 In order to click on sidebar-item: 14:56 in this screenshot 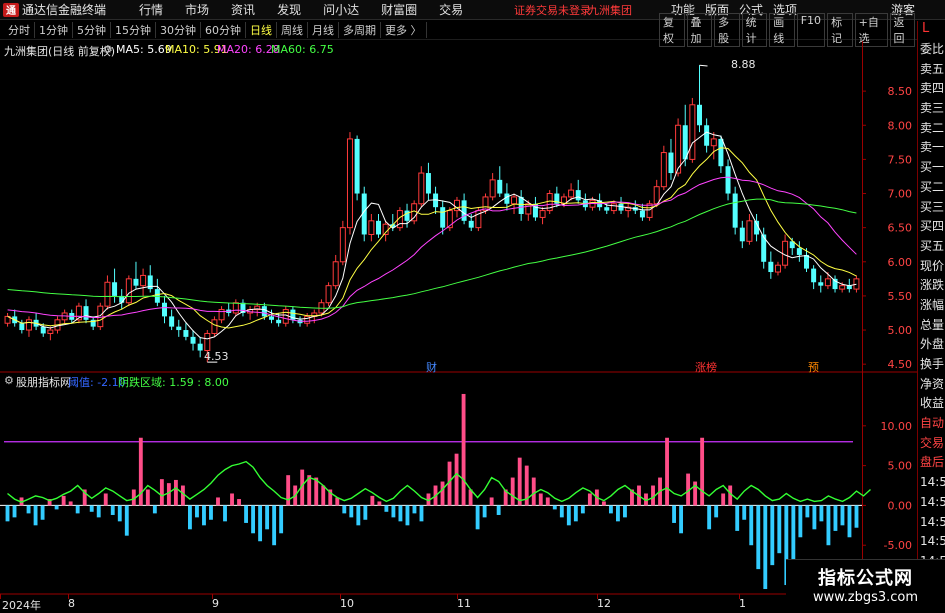, I will do `click(932, 521)`.